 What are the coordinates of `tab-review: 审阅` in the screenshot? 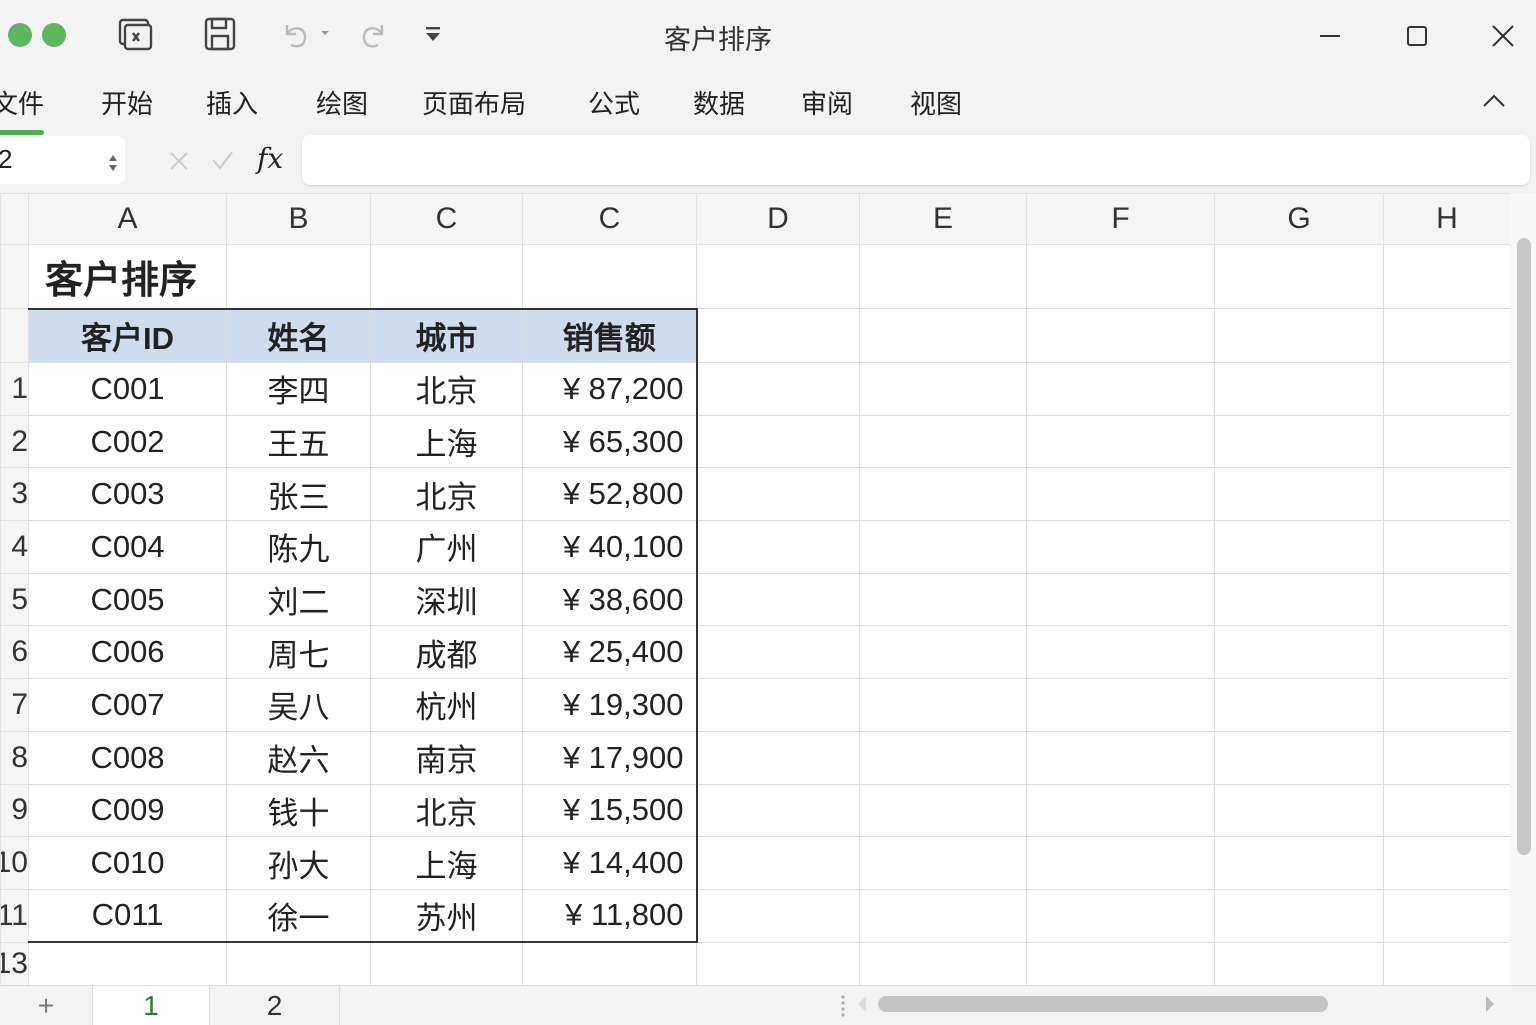 It's located at (827, 102).